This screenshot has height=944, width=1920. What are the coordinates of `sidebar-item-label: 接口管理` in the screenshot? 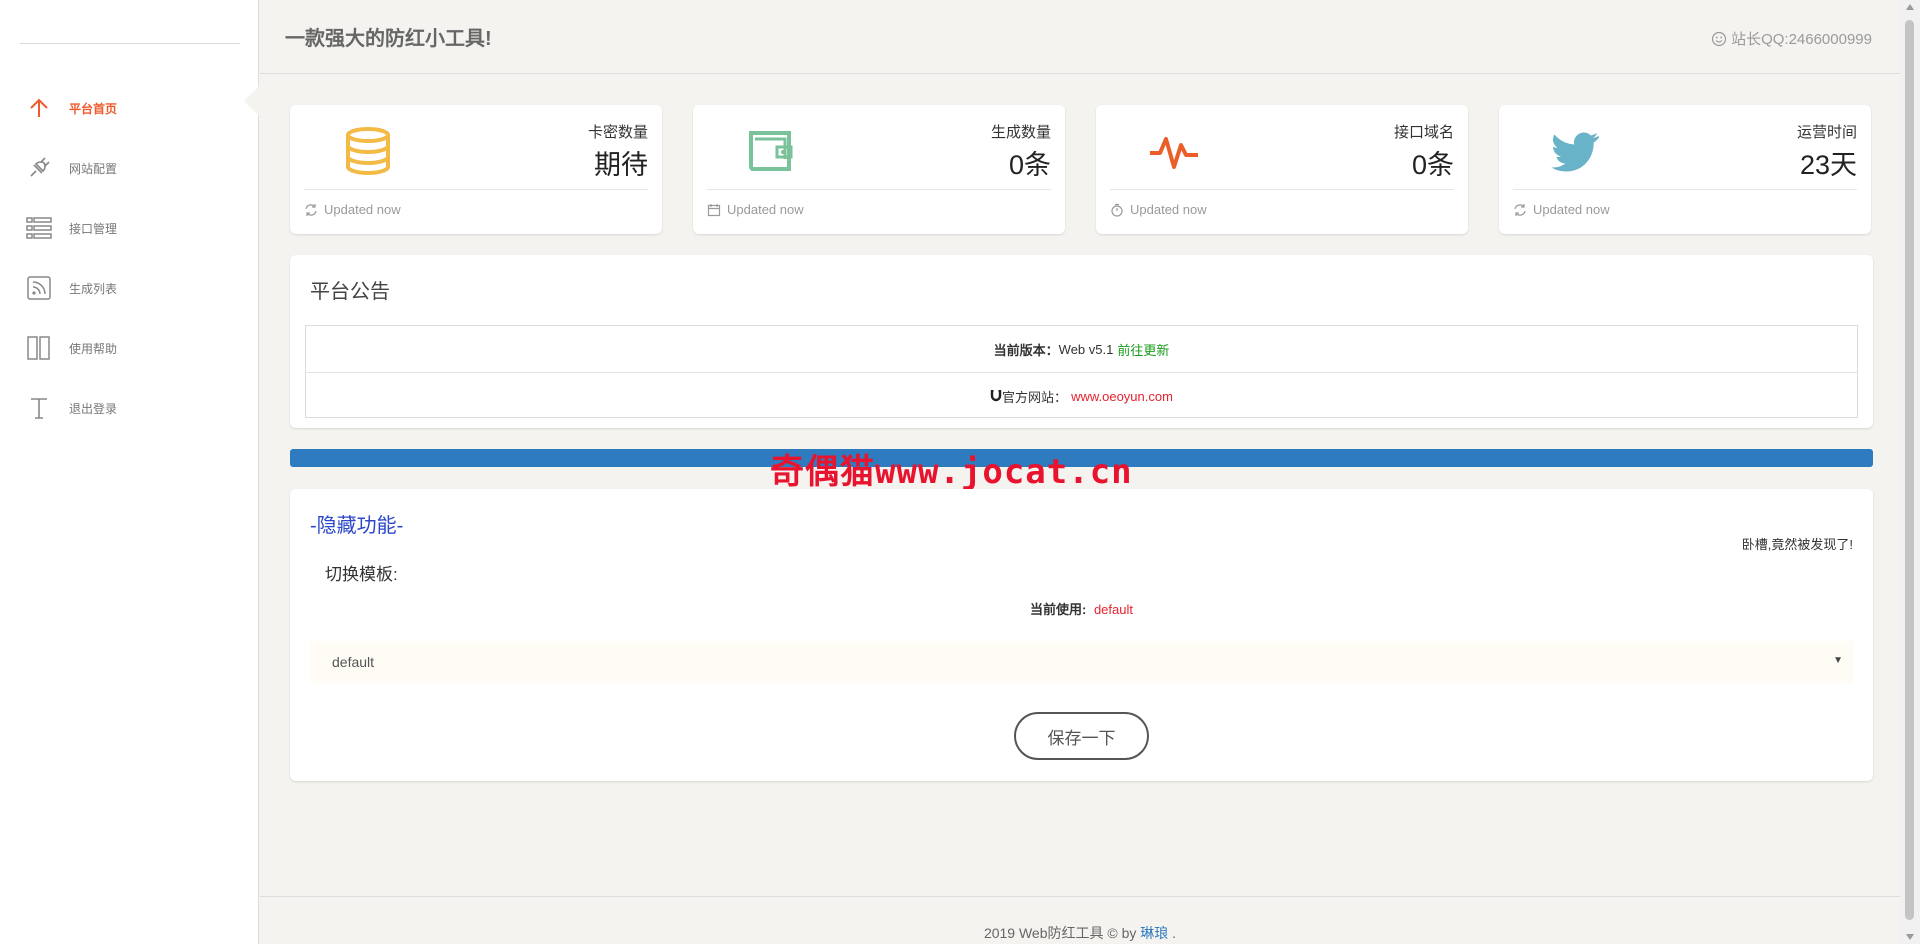 It's located at (93, 228).